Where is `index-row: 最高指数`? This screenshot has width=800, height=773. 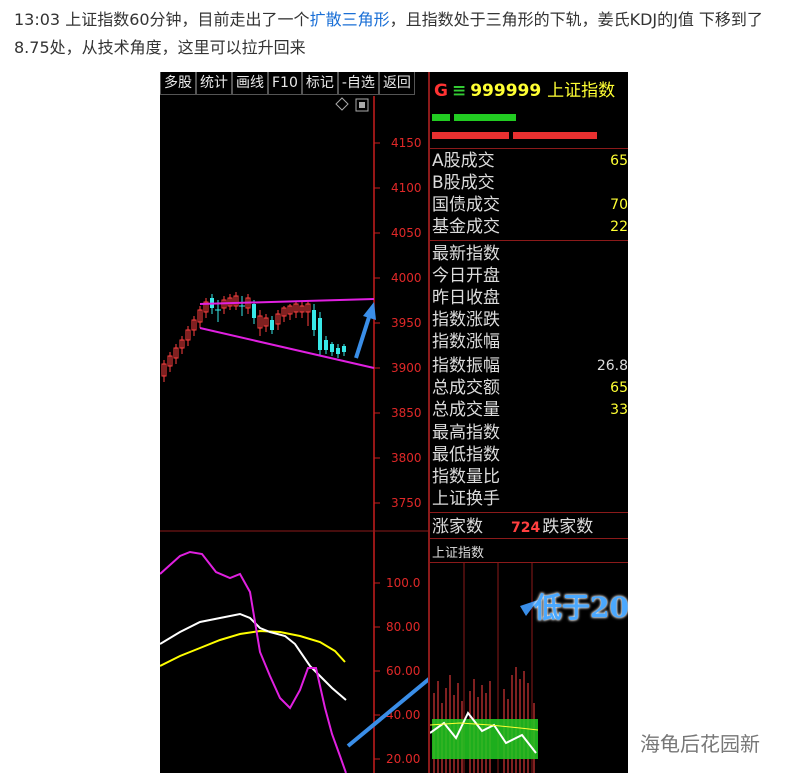 index-row: 最高指数 is located at coordinates (530, 433).